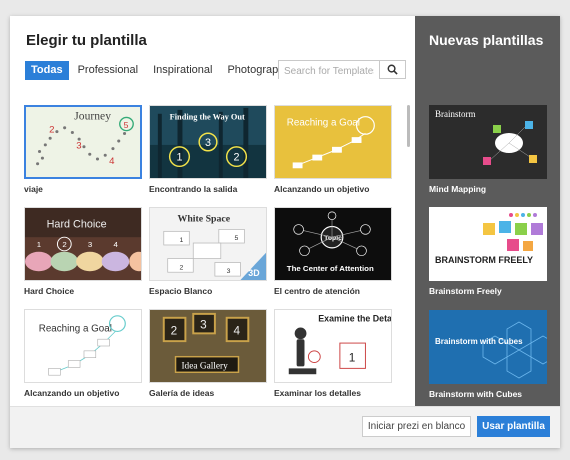  I want to click on template-card-hard-choice: Hard Choice 1 2 3 4 Hard Choice, so click(84, 251).